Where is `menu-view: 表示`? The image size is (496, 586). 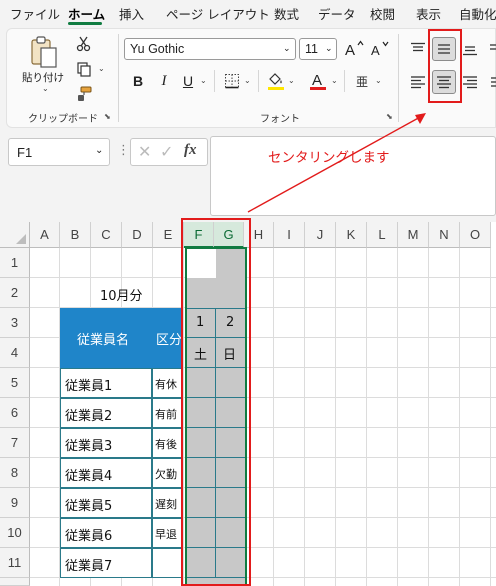 menu-view: 表示 is located at coordinates (428, 13).